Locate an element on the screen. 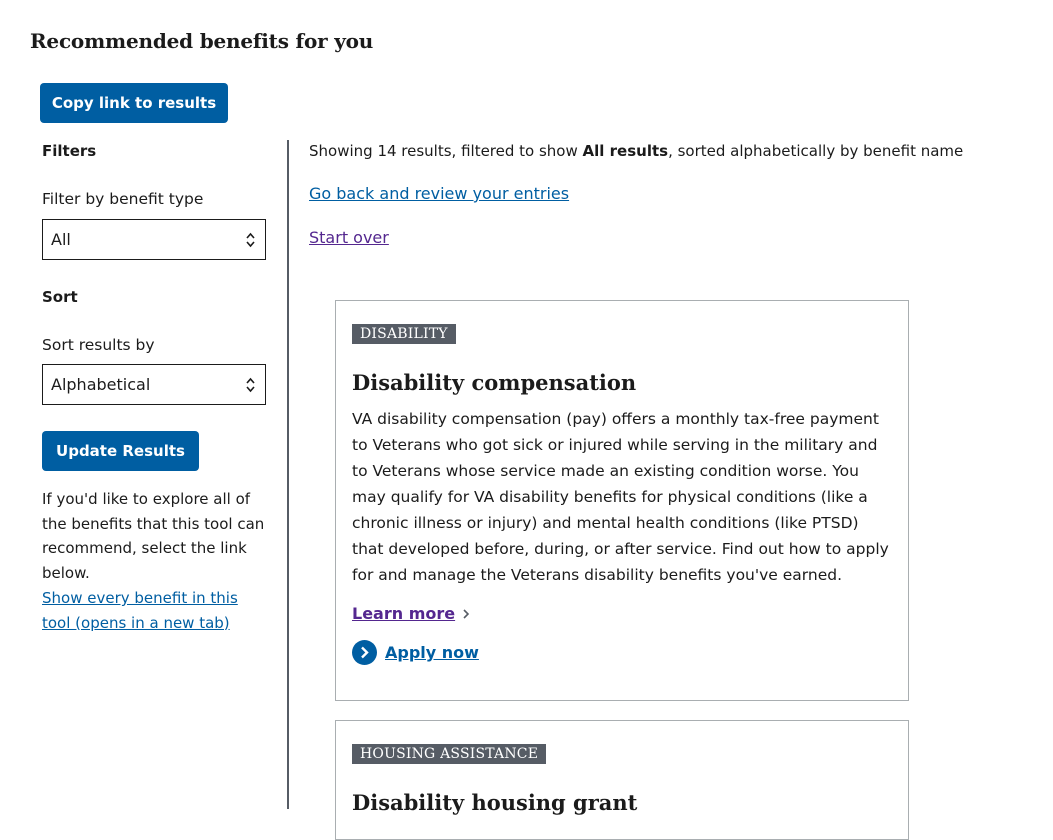 This screenshot has height=840, width=1053. start-over-link: Start over is located at coordinates (349, 237).